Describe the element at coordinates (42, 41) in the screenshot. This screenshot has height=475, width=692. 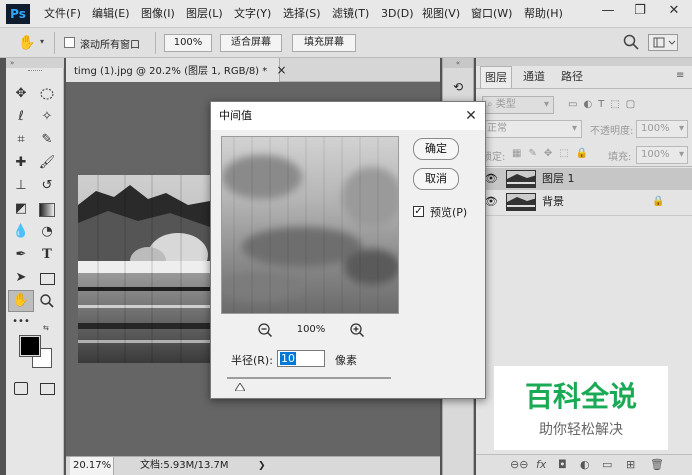
I see `tool-preset-chevron-icon: ▾` at that location.